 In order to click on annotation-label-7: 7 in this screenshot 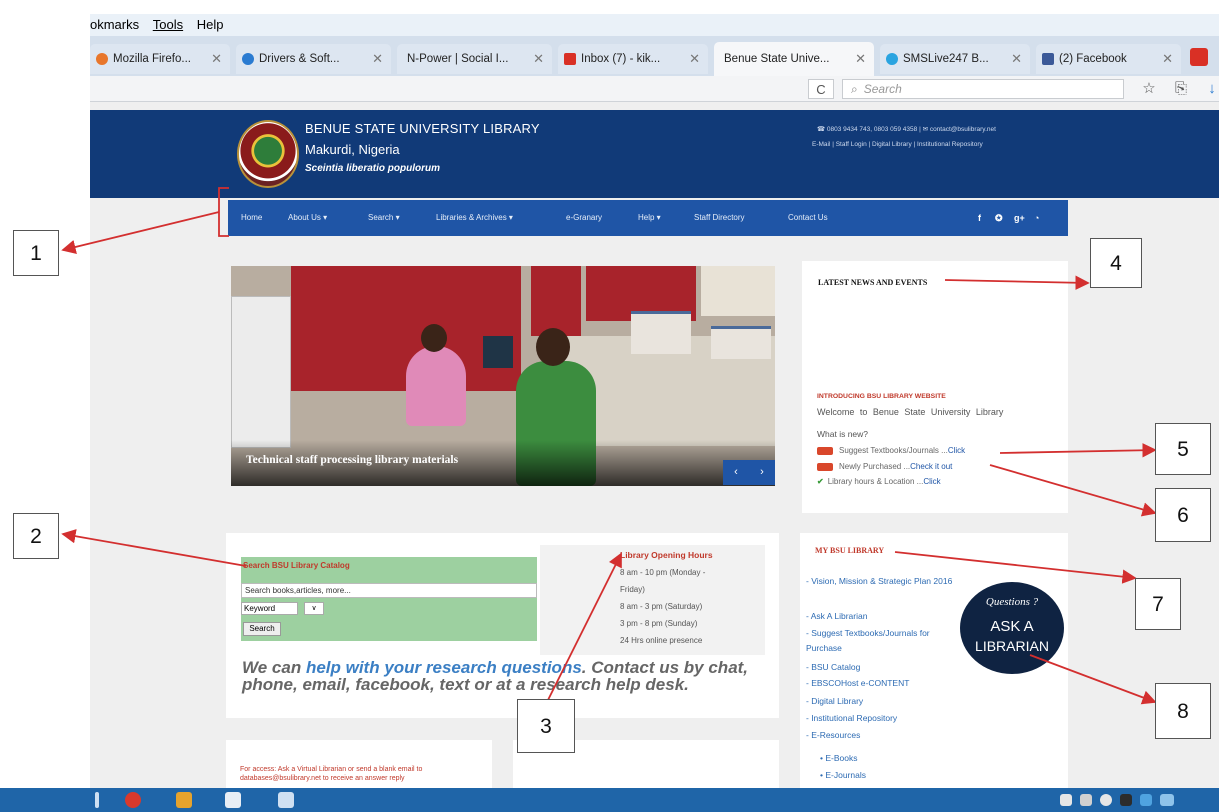, I will do `click(1158, 604)`.